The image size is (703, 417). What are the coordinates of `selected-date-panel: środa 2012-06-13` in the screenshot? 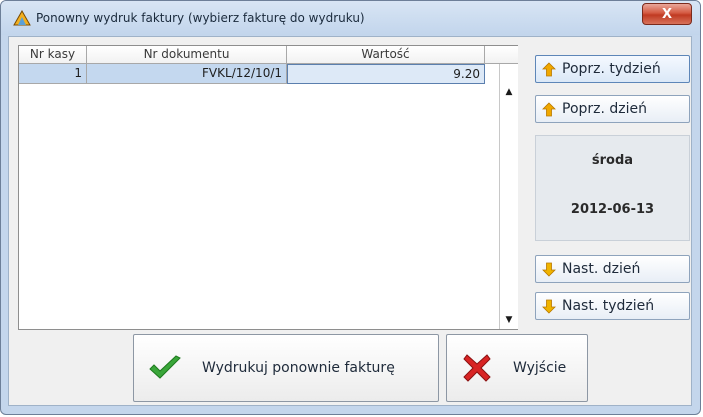 It's located at (612, 188).